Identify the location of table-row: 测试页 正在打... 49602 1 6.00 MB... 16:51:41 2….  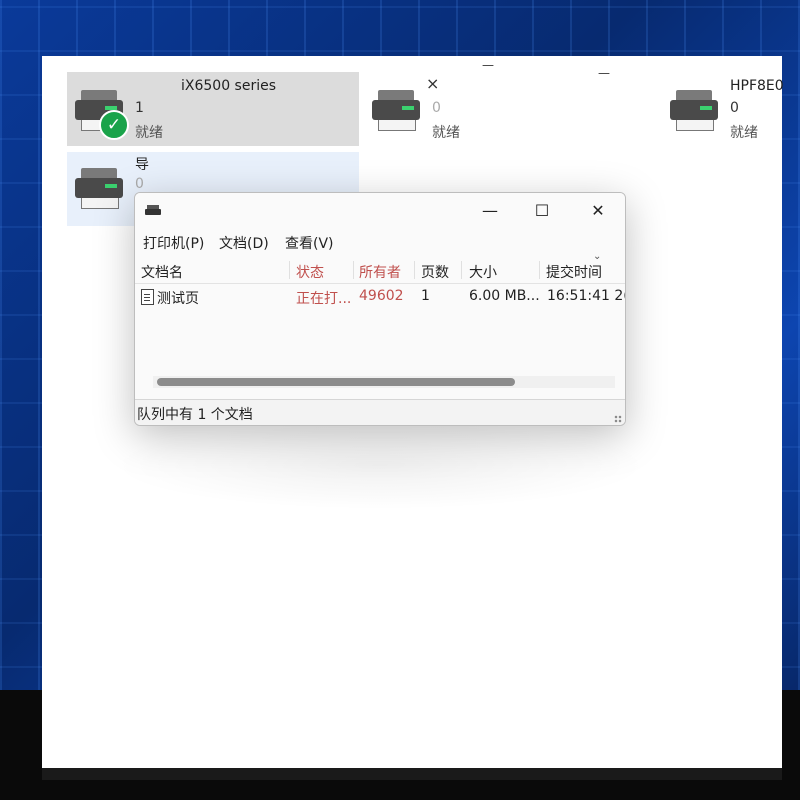
(380, 297).